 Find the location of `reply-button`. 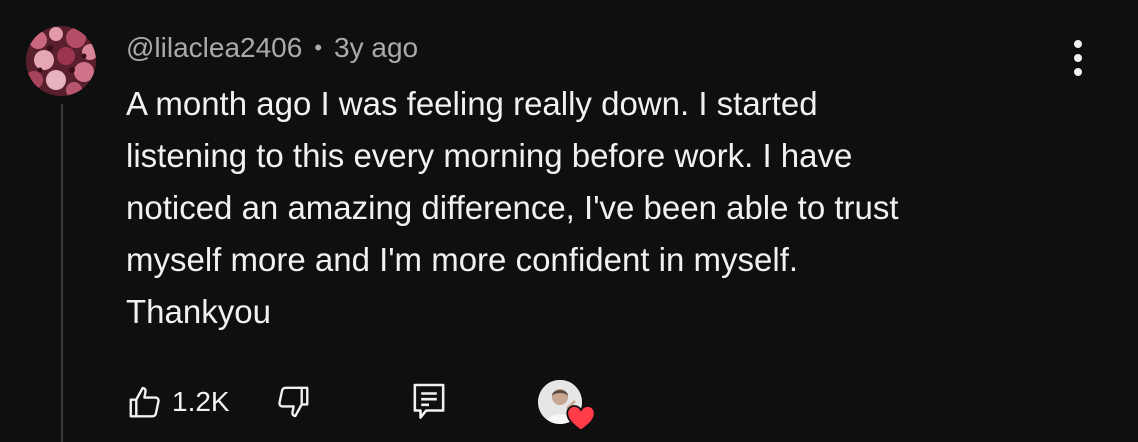

reply-button is located at coordinates (429, 402).